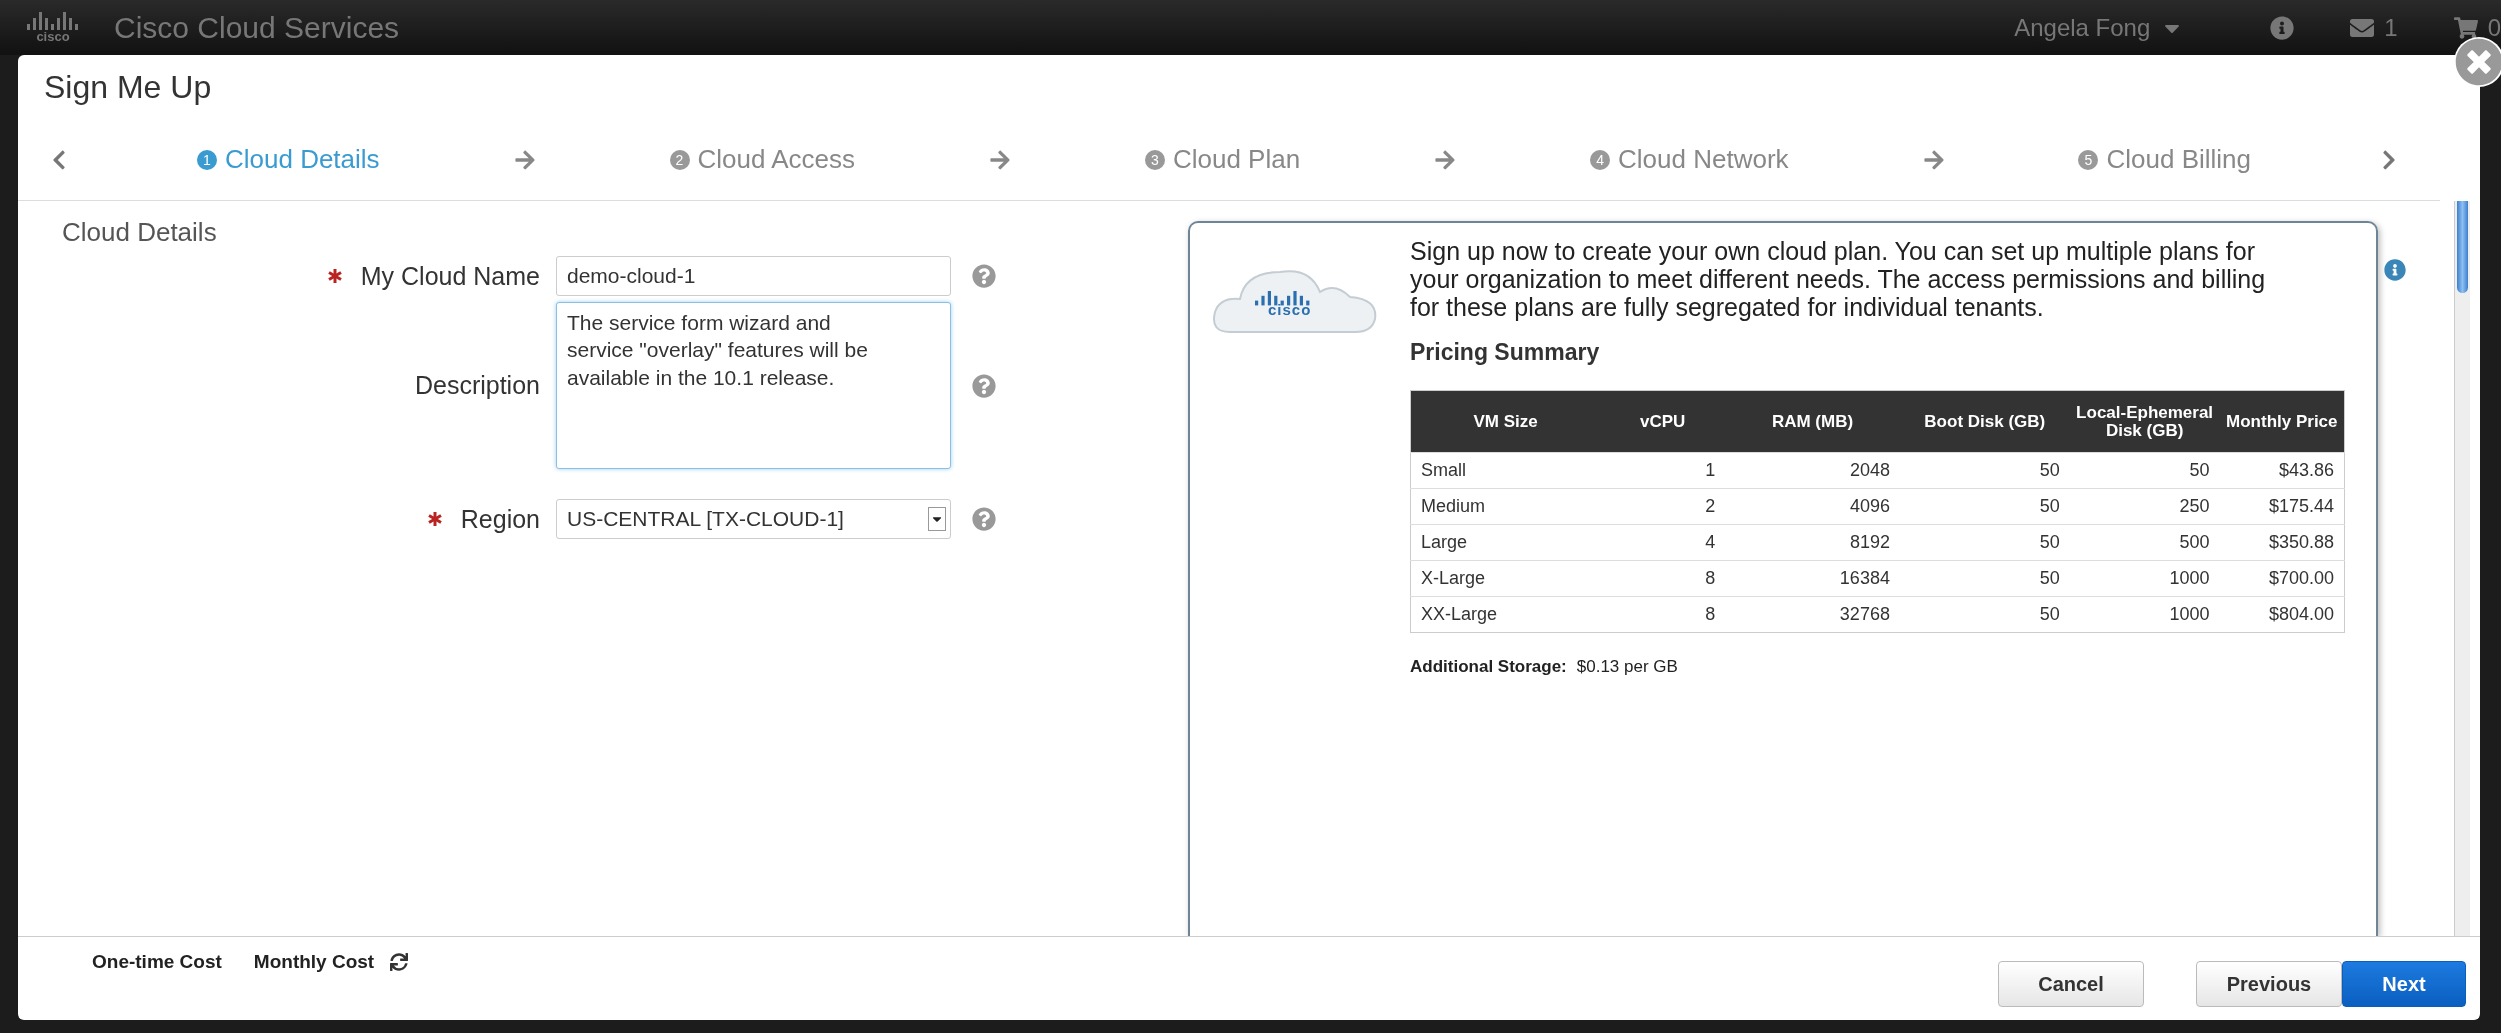  What do you see at coordinates (1505, 470) in the screenshot?
I see `table-cell: Small` at bounding box center [1505, 470].